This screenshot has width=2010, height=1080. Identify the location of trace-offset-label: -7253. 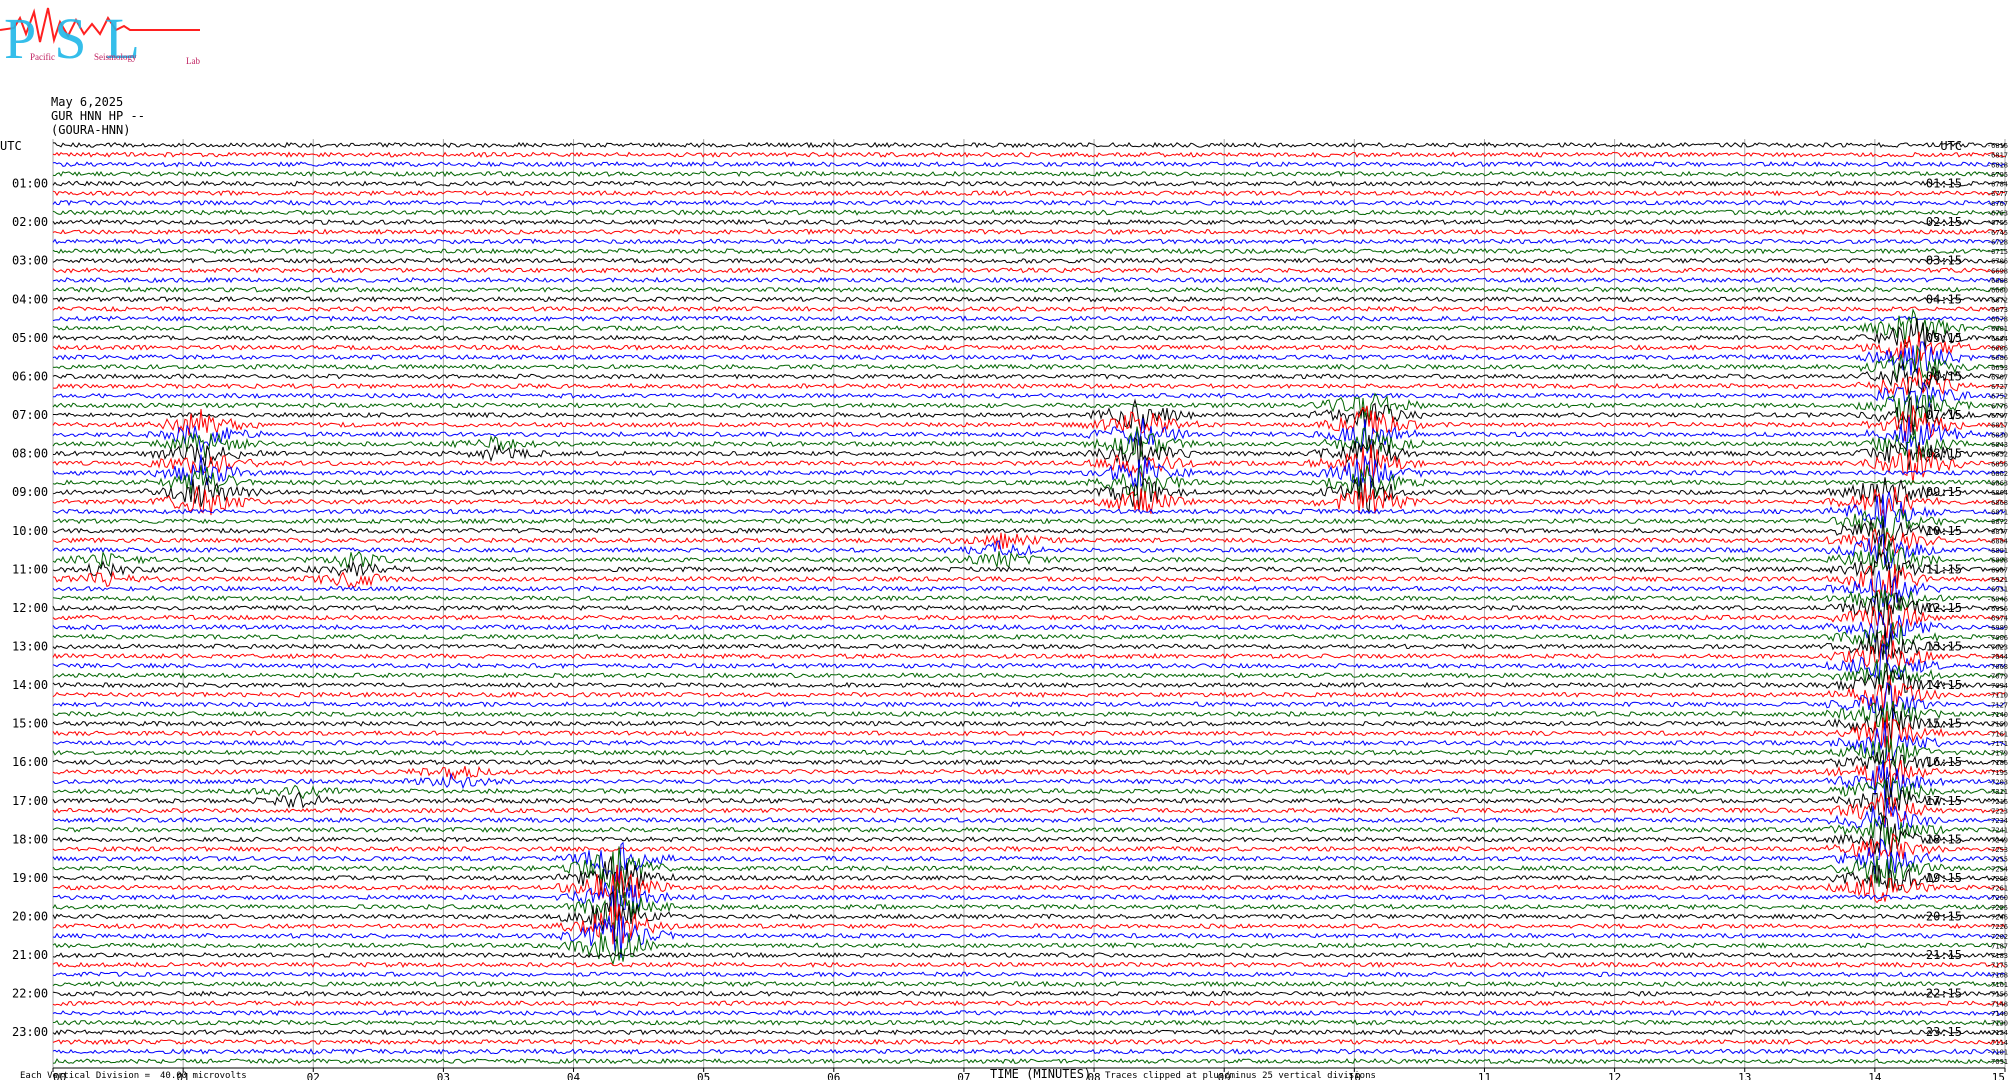
(1997, 850).